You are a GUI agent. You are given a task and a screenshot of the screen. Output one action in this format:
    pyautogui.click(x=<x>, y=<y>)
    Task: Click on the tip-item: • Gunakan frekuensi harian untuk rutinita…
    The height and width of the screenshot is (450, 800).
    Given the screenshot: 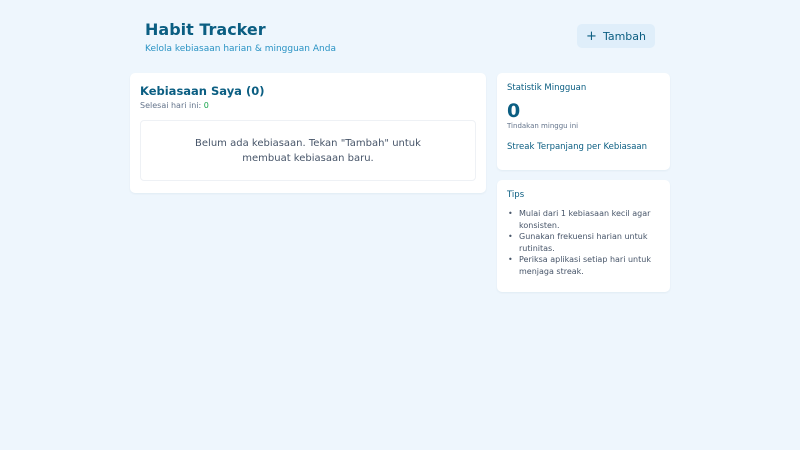 What is the action you would take?
    pyautogui.click(x=583, y=242)
    